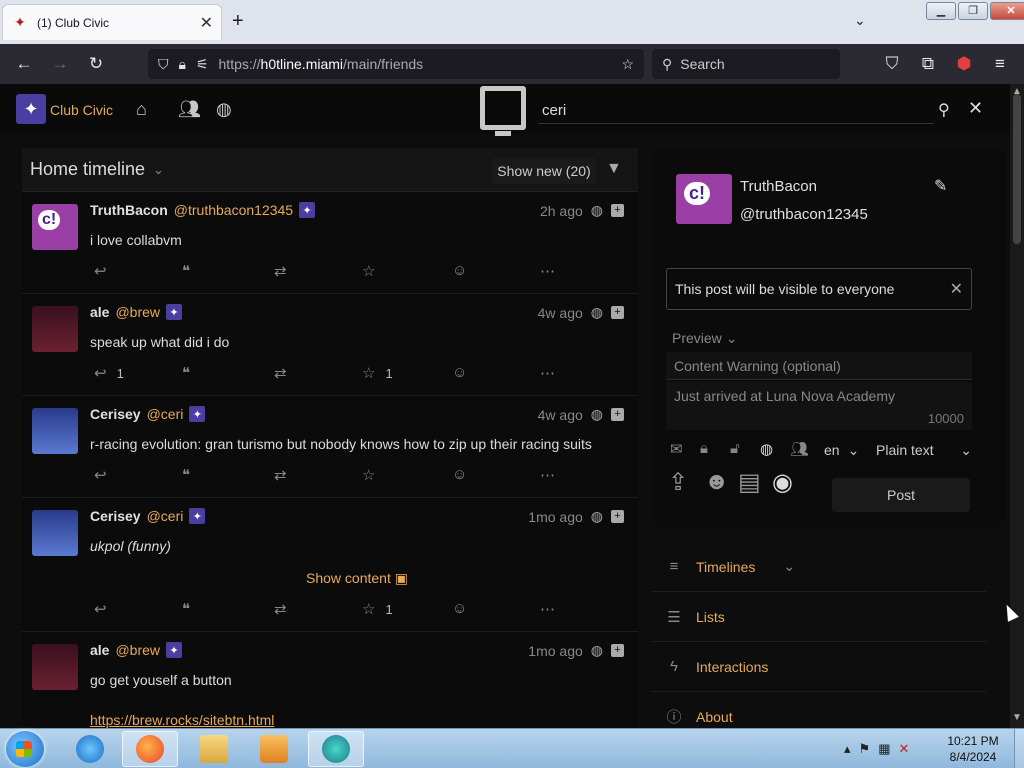 Image resolution: width=1024 pixels, height=768 pixels. Describe the element at coordinates (1019, 748) in the screenshot. I see `show-desktop-button` at that location.